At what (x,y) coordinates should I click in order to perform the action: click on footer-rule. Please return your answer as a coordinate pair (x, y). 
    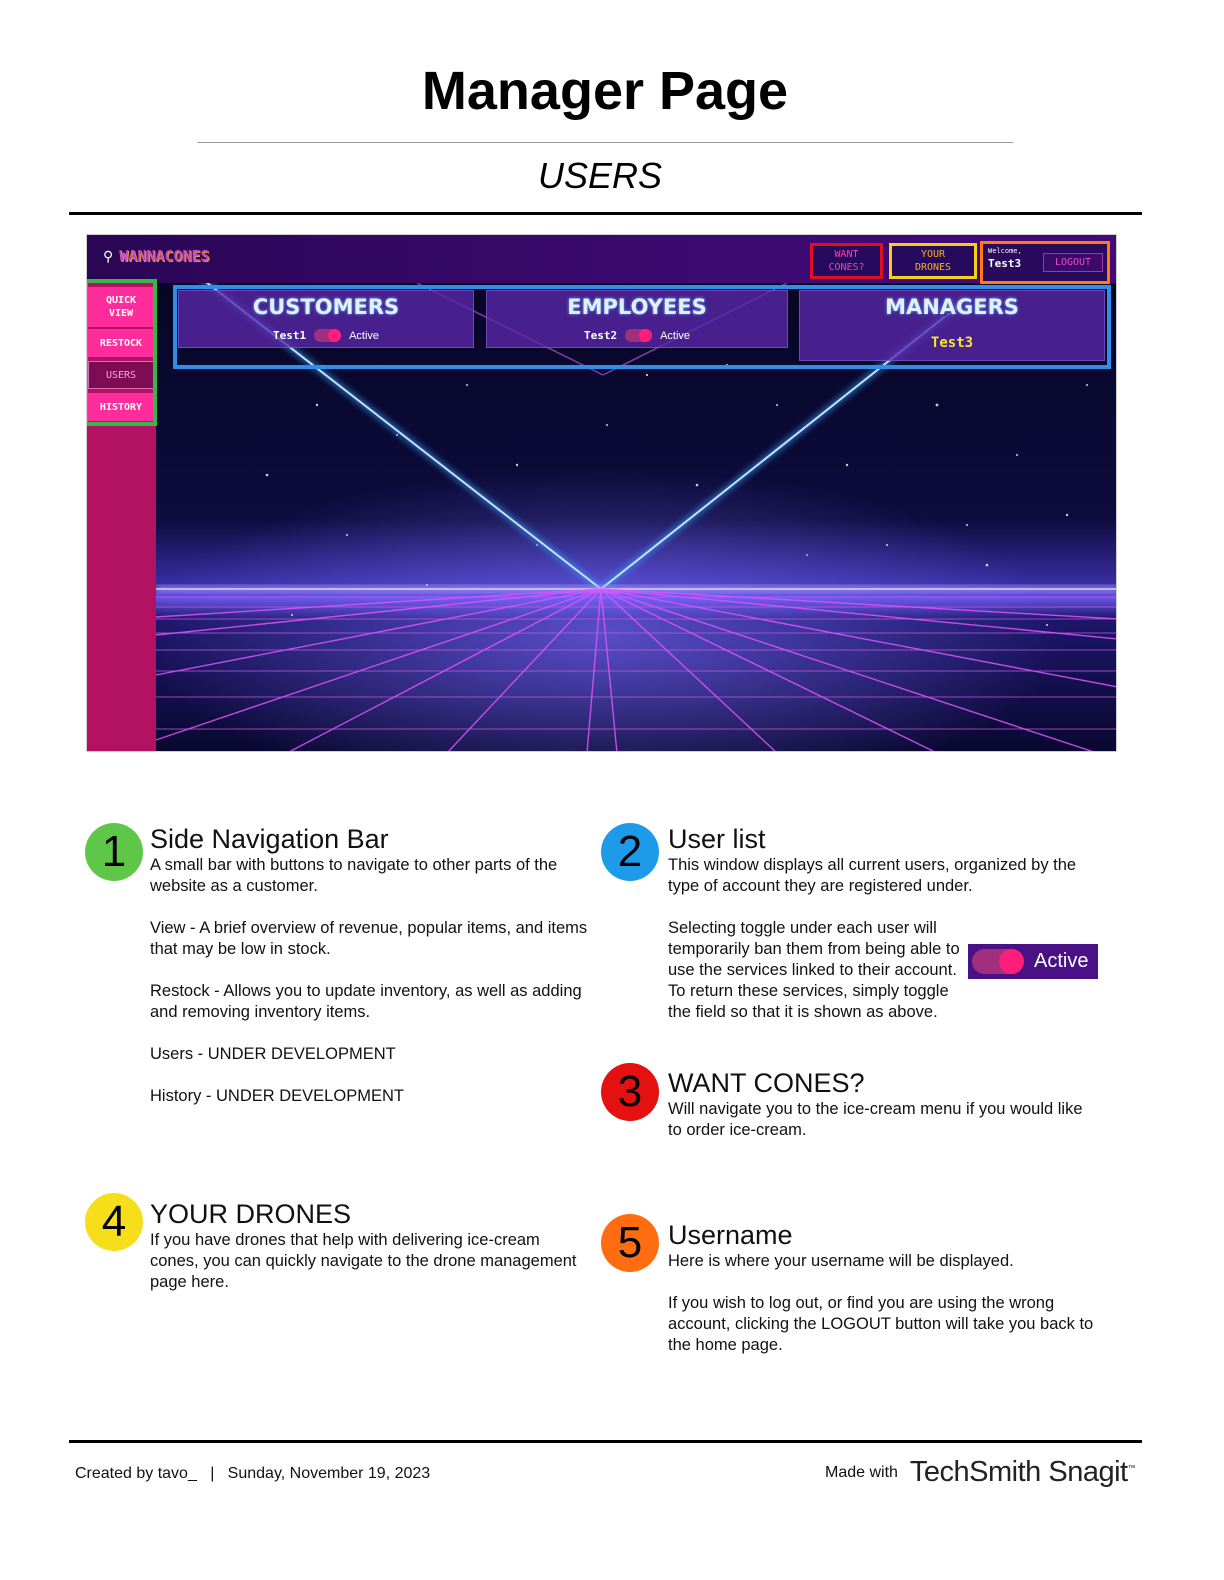
    Looking at the image, I should click on (605, 1441).